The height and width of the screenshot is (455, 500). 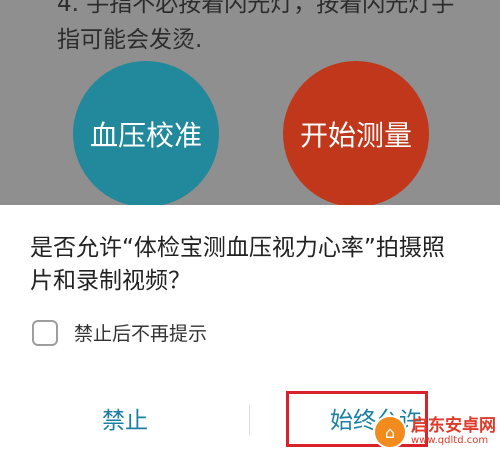 I want to click on watermark-url: www.qdltd.com, so click(x=450, y=440).